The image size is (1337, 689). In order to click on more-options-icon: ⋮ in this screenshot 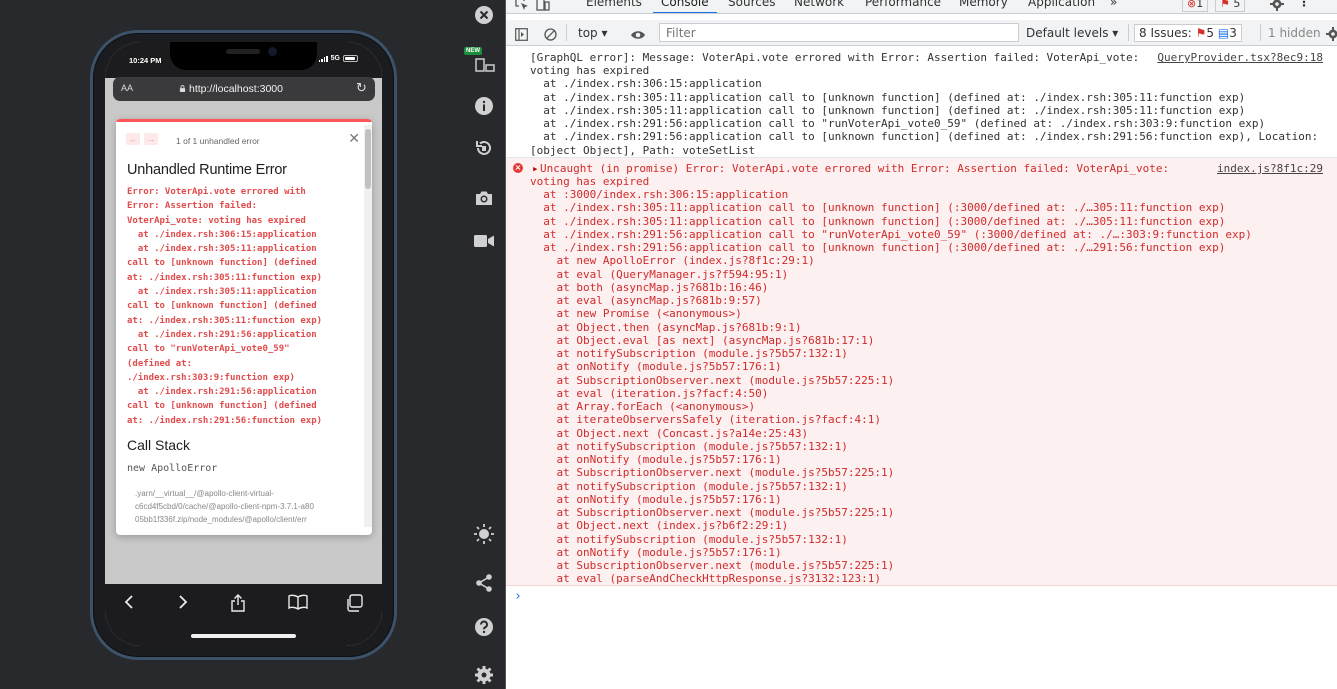, I will do `click(1304, 6)`.